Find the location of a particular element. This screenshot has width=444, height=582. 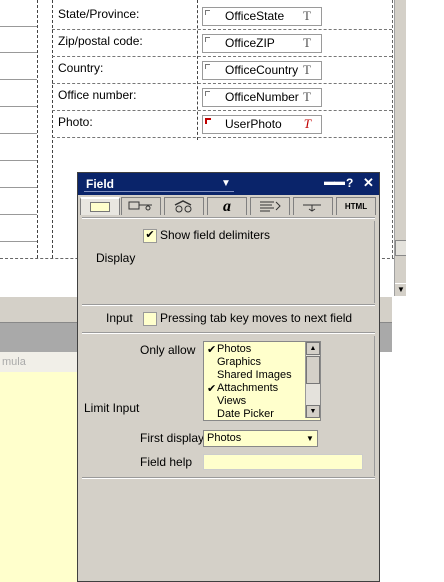

tab-advanced is located at coordinates (184, 206).